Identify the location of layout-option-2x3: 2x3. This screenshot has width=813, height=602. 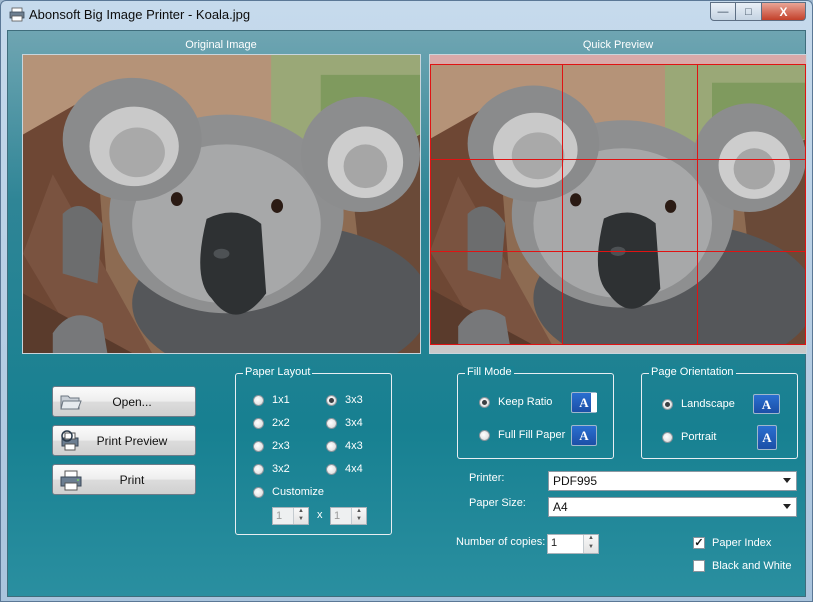
(271, 446).